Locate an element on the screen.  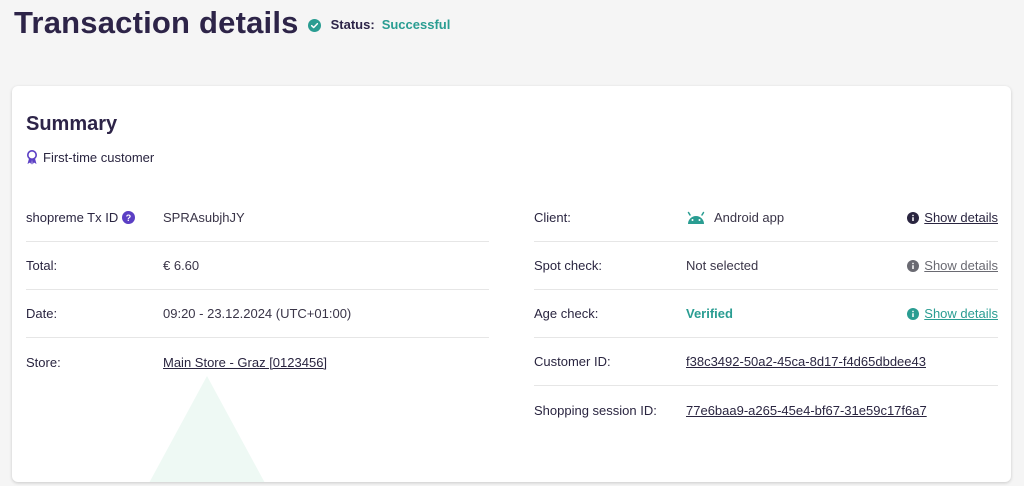
page-header: Transaction details Status: Successful is located at coordinates (232, 23).